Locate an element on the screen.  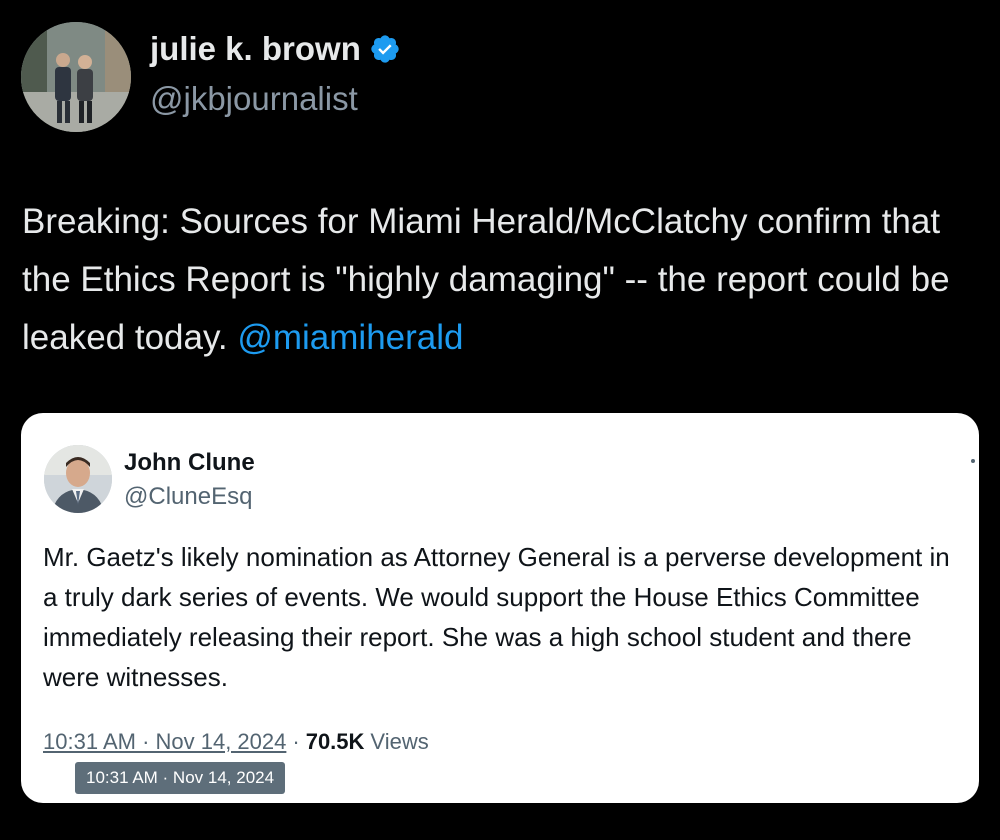
verified-badge-icon is located at coordinates (385, 49).